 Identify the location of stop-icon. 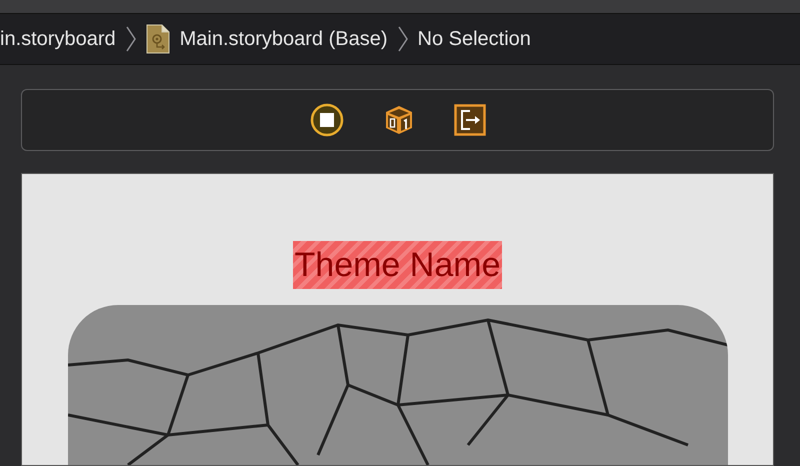
(327, 120).